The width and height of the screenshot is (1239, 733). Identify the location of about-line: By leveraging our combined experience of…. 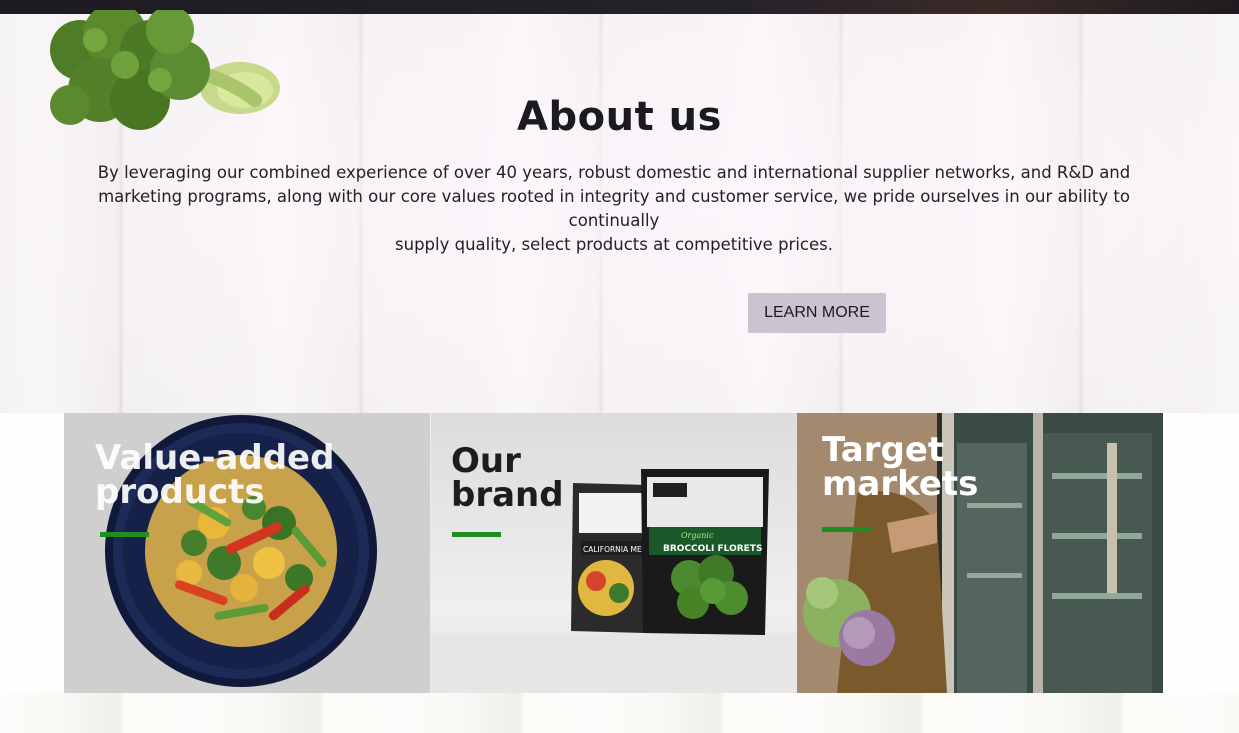
(614, 172).